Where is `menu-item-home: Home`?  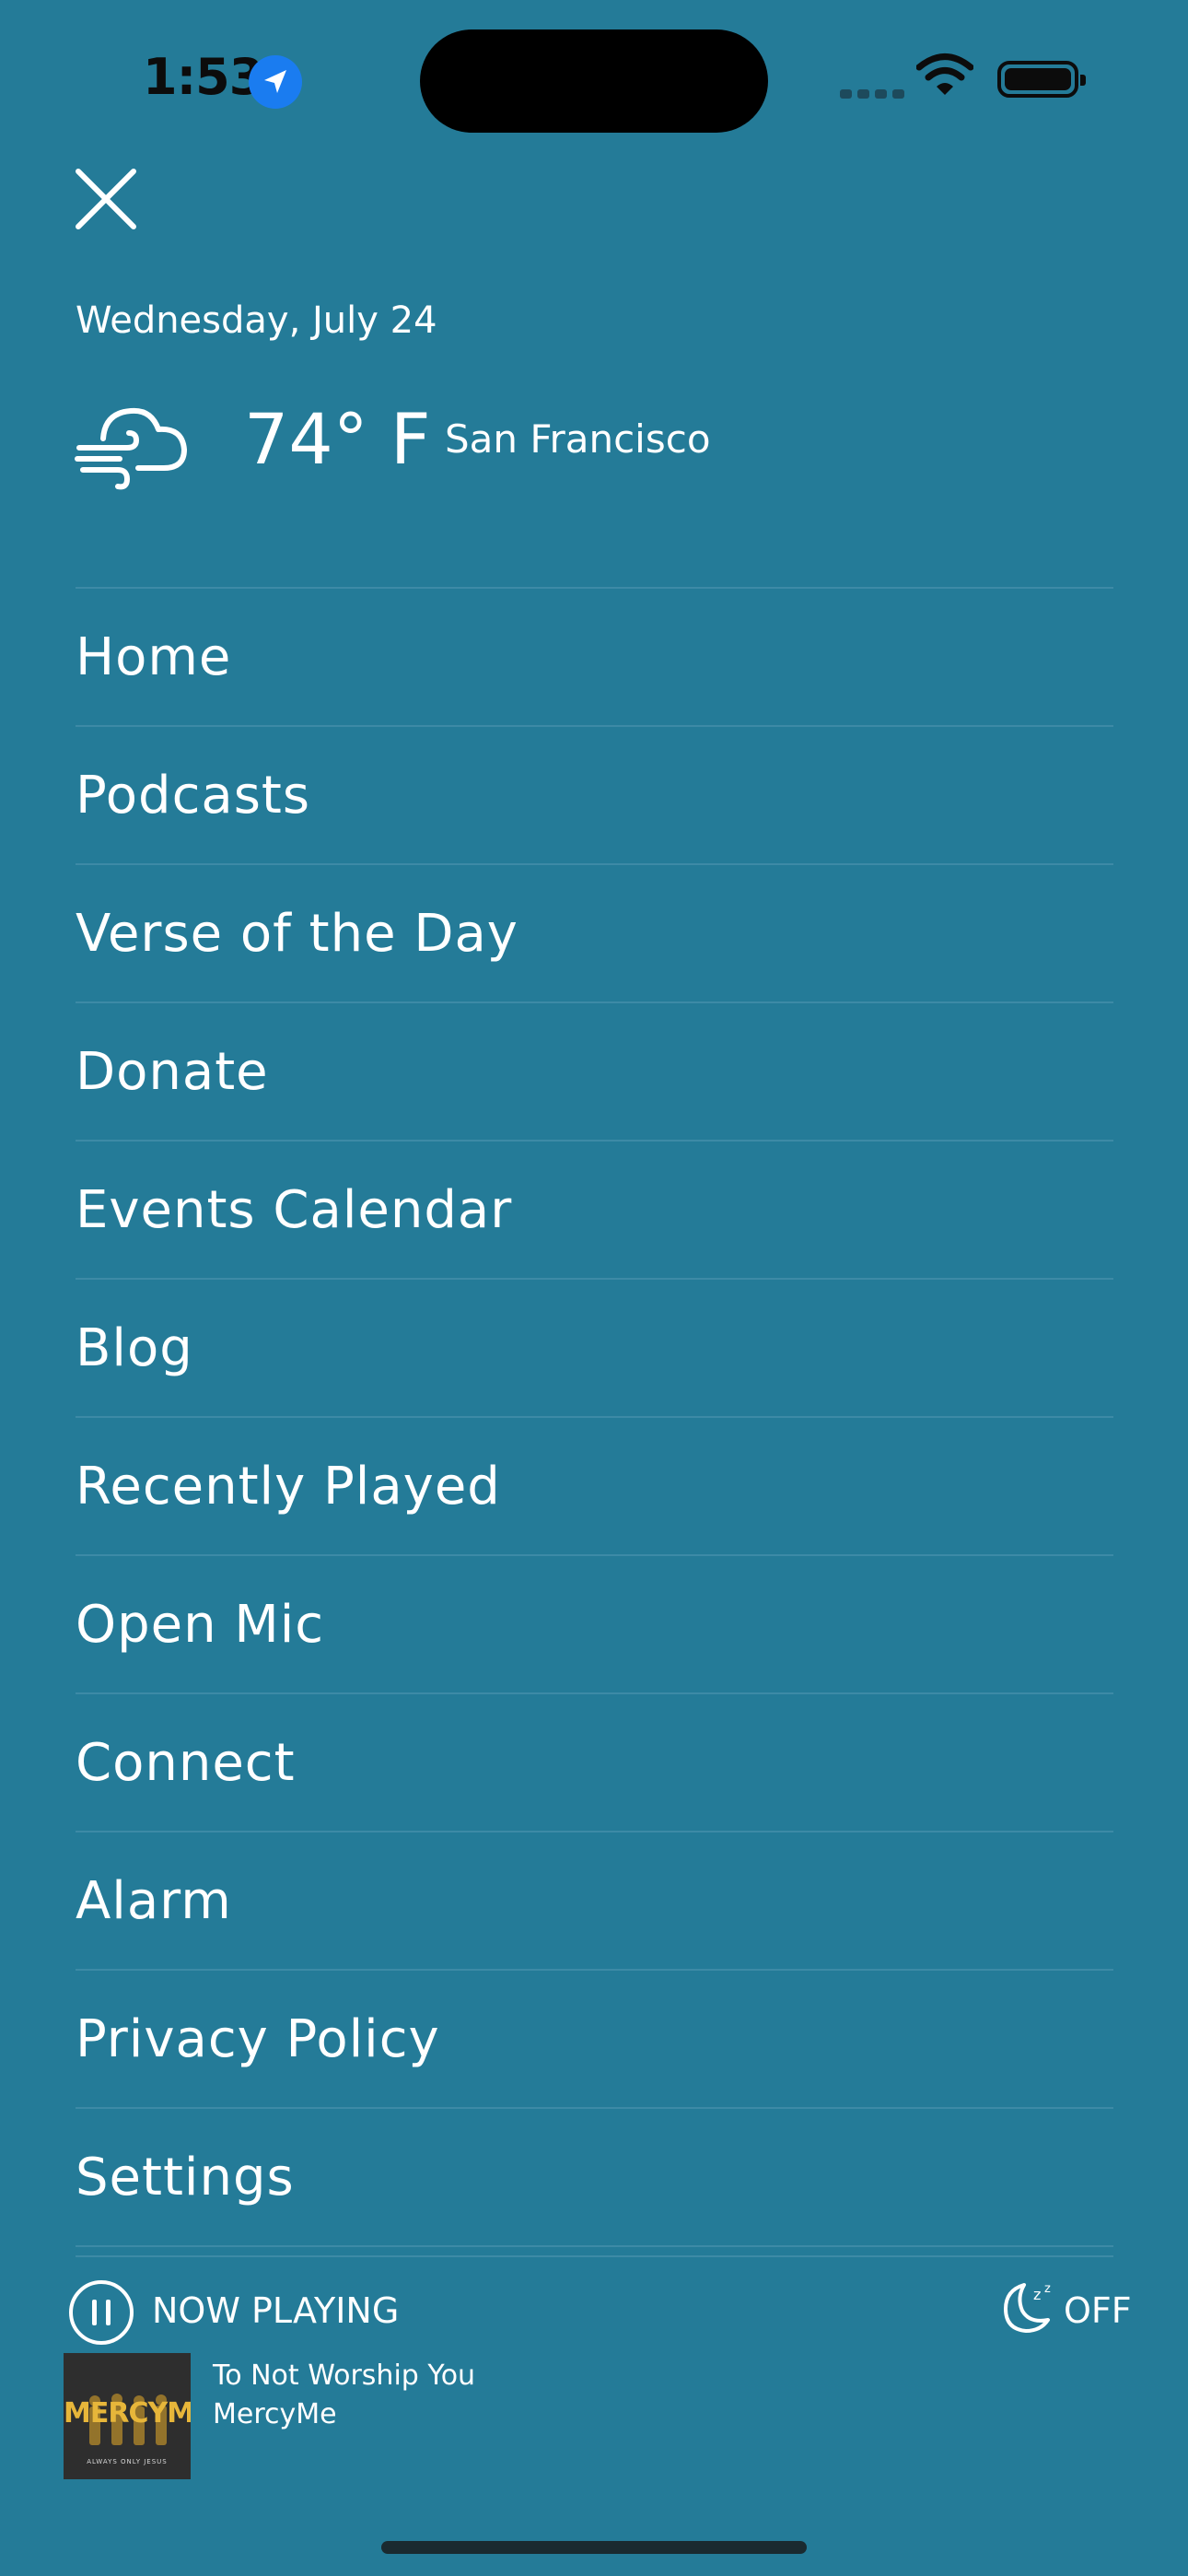 menu-item-home: Home is located at coordinates (594, 658).